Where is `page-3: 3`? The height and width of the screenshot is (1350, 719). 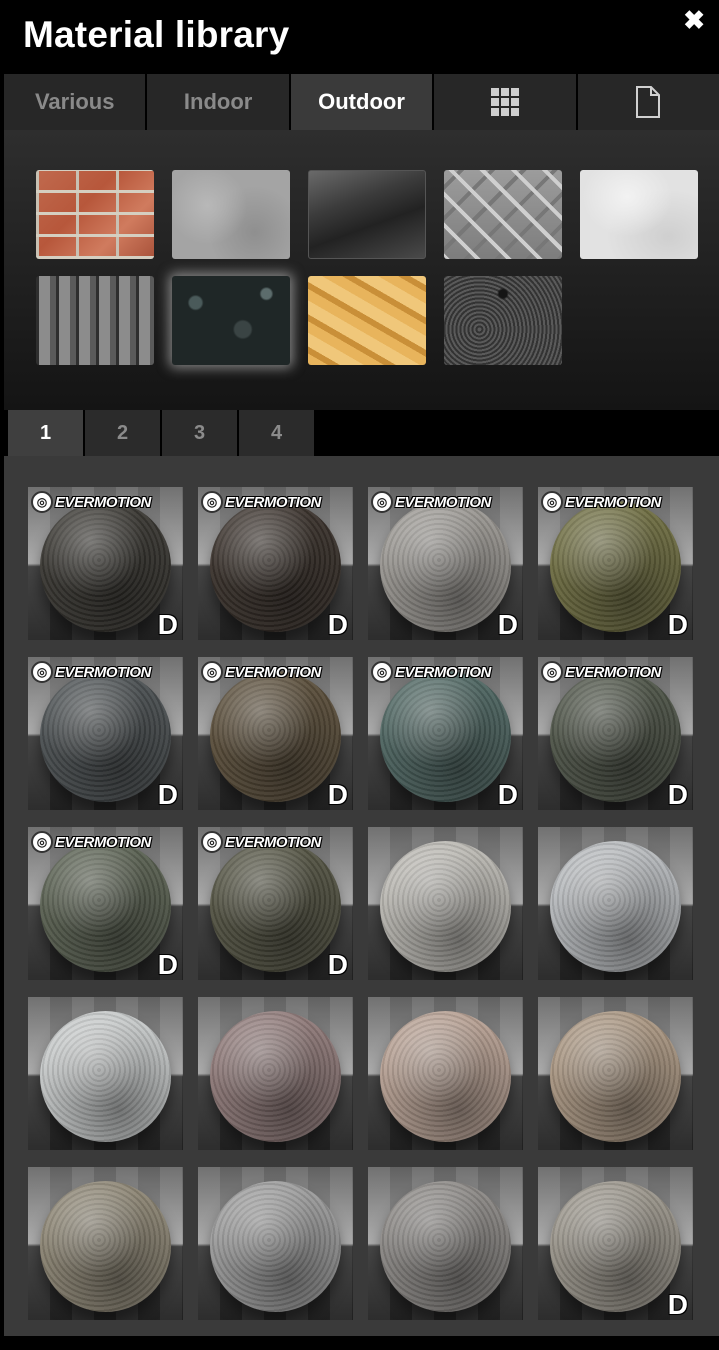 page-3: 3 is located at coordinates (199, 433).